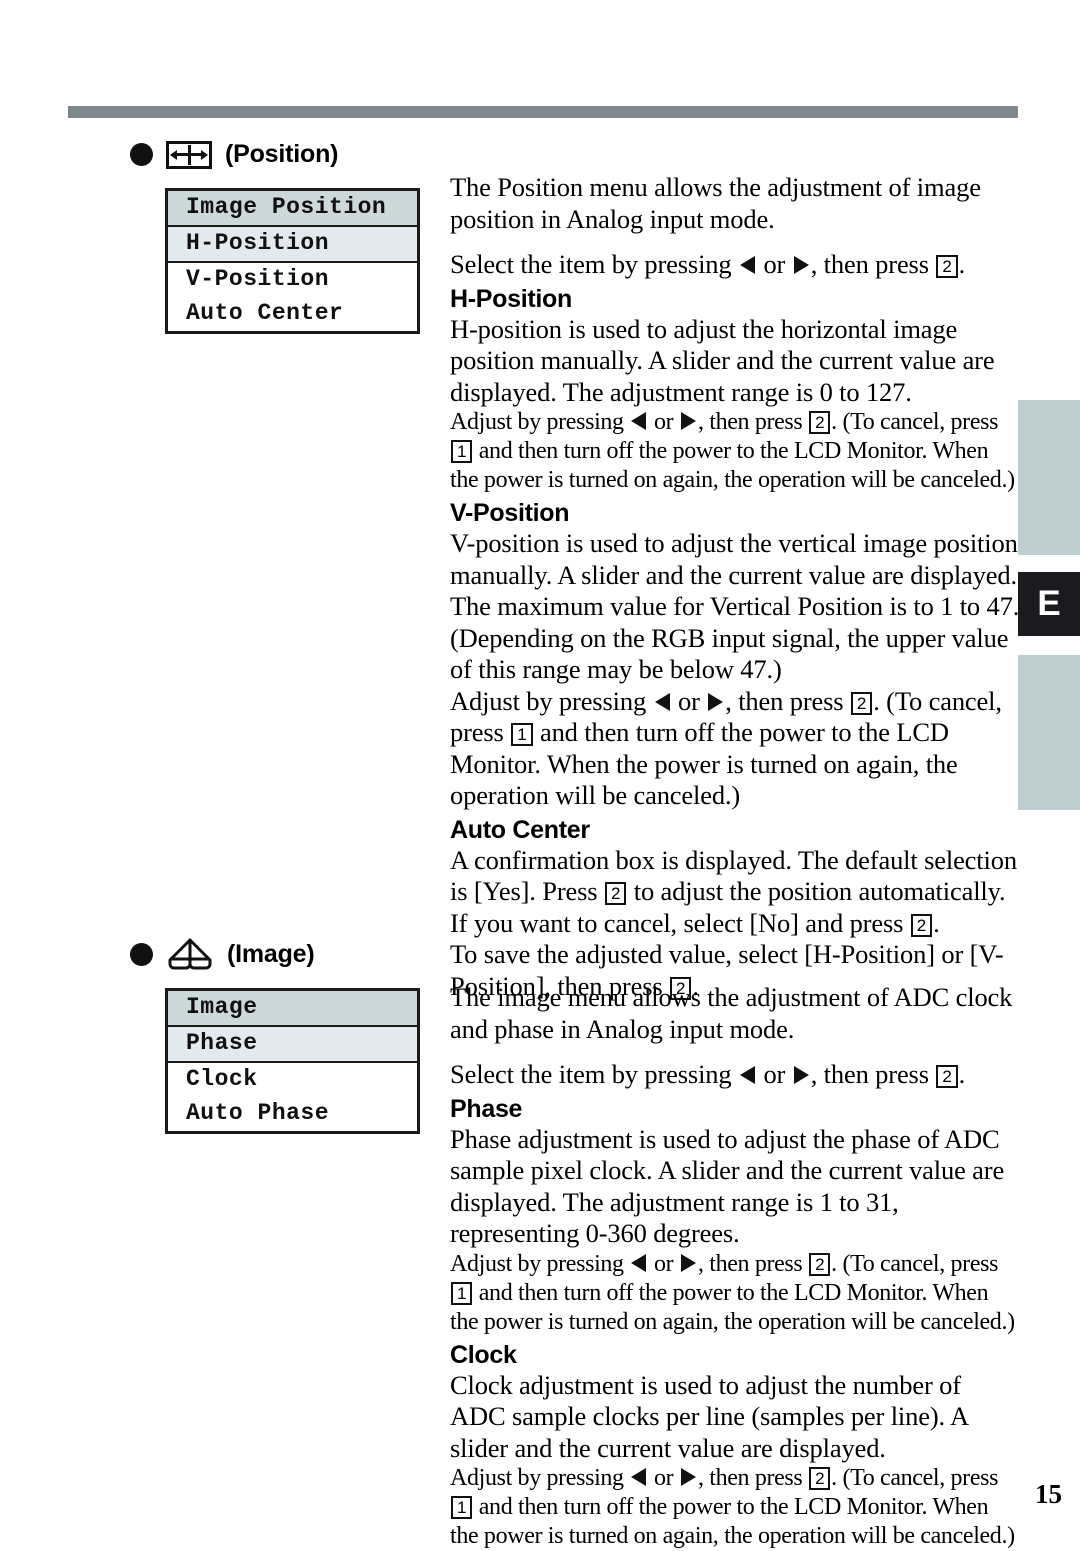 The height and width of the screenshot is (1551, 1080). Describe the element at coordinates (292, 245) in the screenshot. I see `osd-item-h-position: H-Position` at that location.